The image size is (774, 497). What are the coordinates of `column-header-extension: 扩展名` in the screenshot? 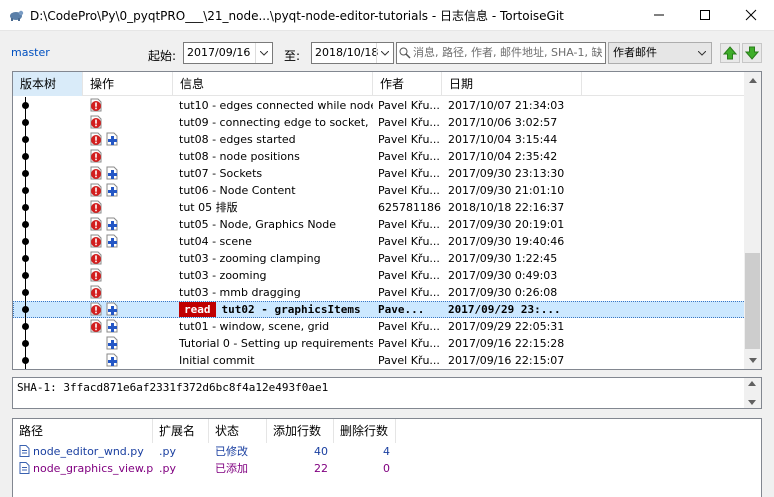 It's located at (181, 431).